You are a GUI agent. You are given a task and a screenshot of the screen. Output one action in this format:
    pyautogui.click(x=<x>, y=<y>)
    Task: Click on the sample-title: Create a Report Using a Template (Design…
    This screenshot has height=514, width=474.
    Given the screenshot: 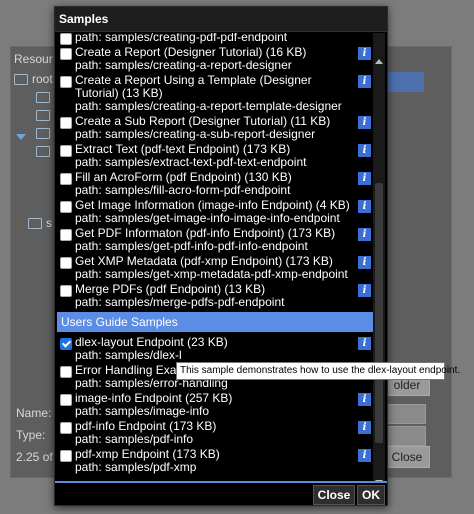 What is the action you would take?
    pyautogui.click(x=193, y=86)
    